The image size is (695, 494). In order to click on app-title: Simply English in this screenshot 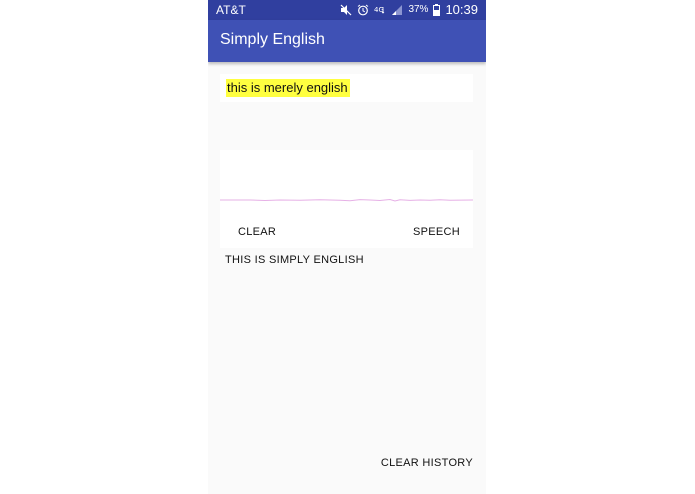, I will do `click(272, 39)`.